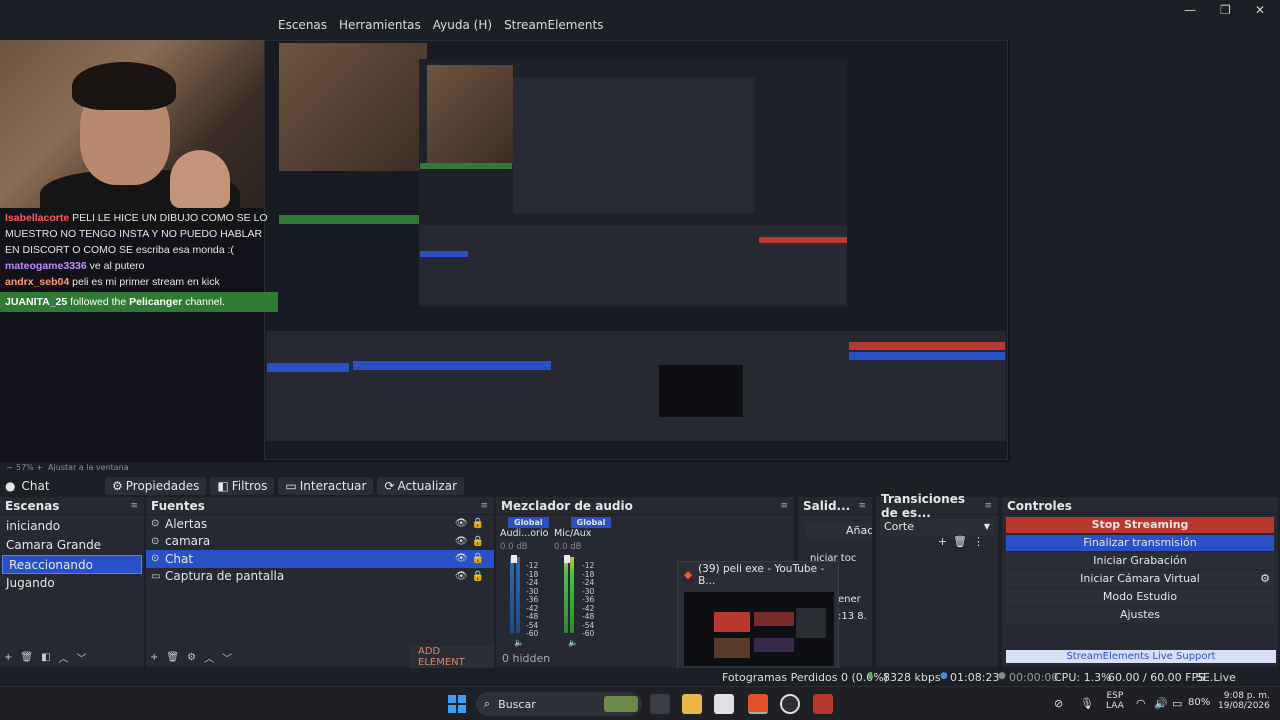 Image resolution: width=1280 pixels, height=720 pixels. What do you see at coordinates (660, 704) in the screenshot?
I see `task-view-icon` at bounding box center [660, 704].